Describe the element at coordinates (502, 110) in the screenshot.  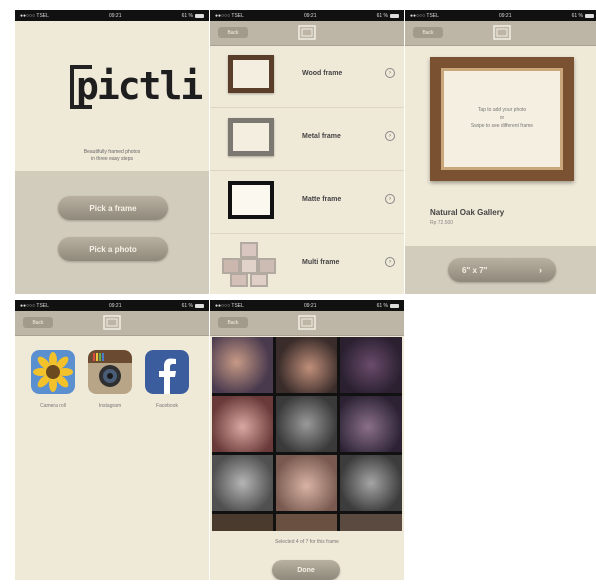
I see `hint-line-1: Tap to add your photo` at that location.